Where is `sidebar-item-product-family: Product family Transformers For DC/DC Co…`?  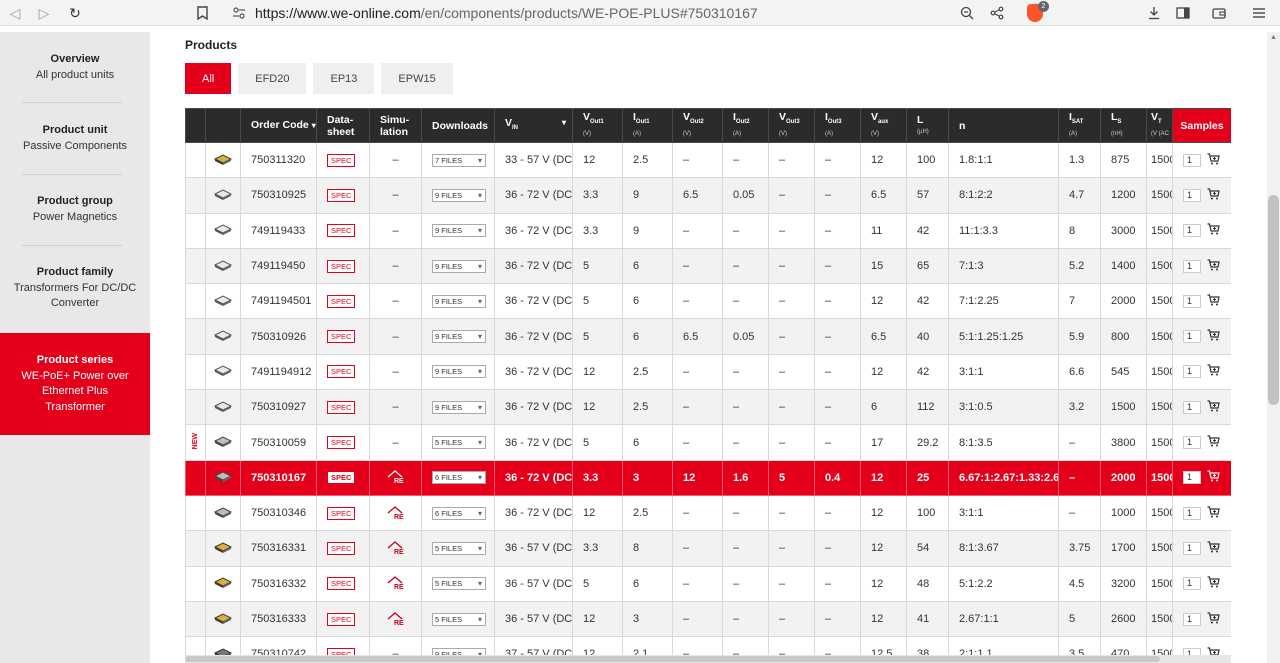
sidebar-item-product-family: Product family Transformers For DC/DC Co… is located at coordinates (75, 288).